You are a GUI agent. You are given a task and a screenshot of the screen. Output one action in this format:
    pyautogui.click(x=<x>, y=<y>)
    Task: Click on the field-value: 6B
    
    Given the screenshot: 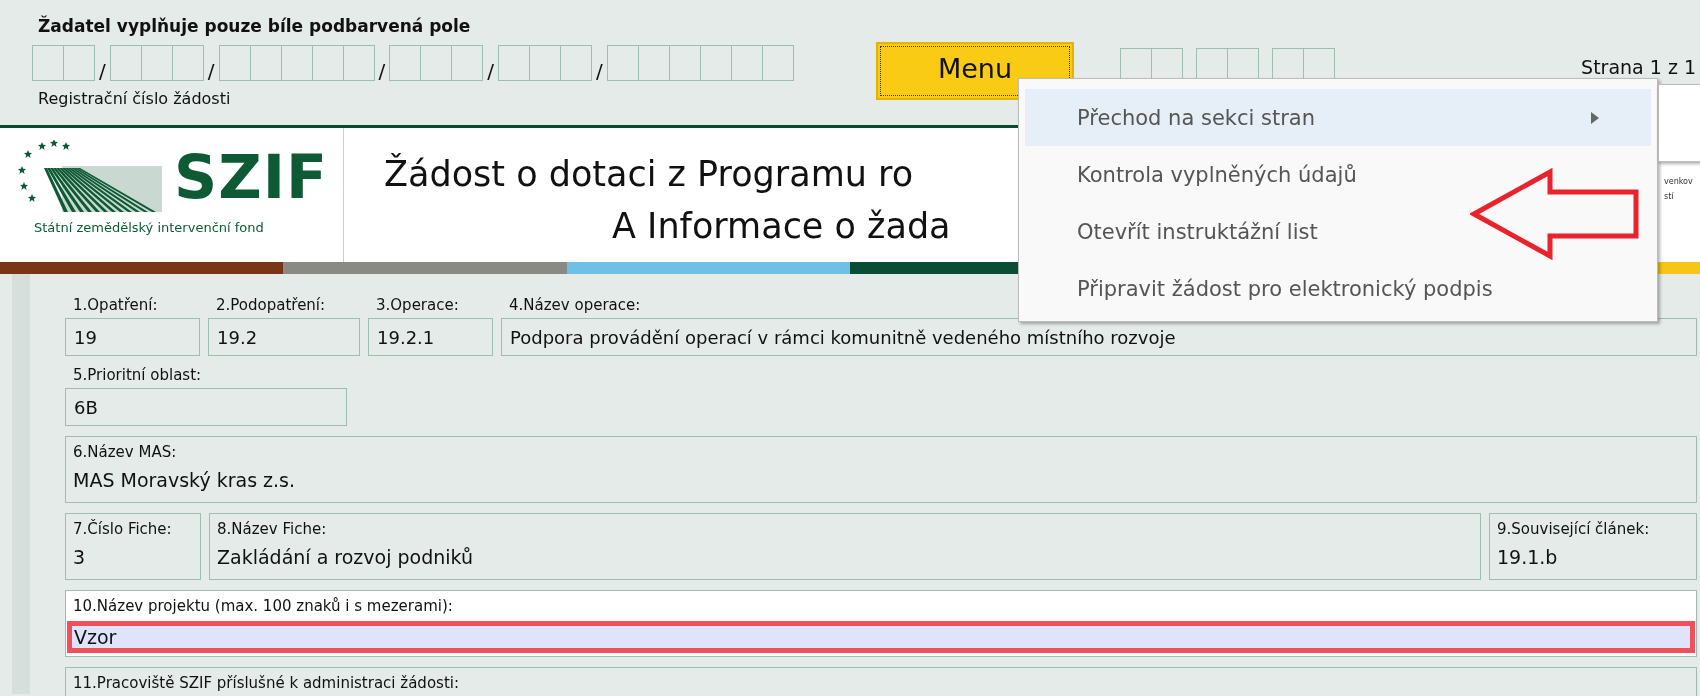 What is the action you would take?
    pyautogui.click(x=206, y=407)
    